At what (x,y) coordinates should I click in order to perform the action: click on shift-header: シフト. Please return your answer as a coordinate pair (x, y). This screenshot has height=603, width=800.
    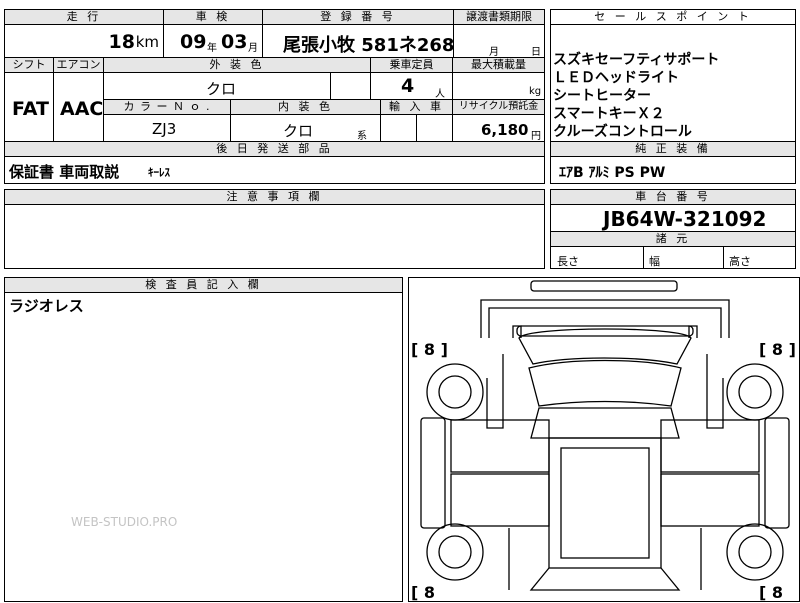
    Looking at the image, I should click on (29, 65).